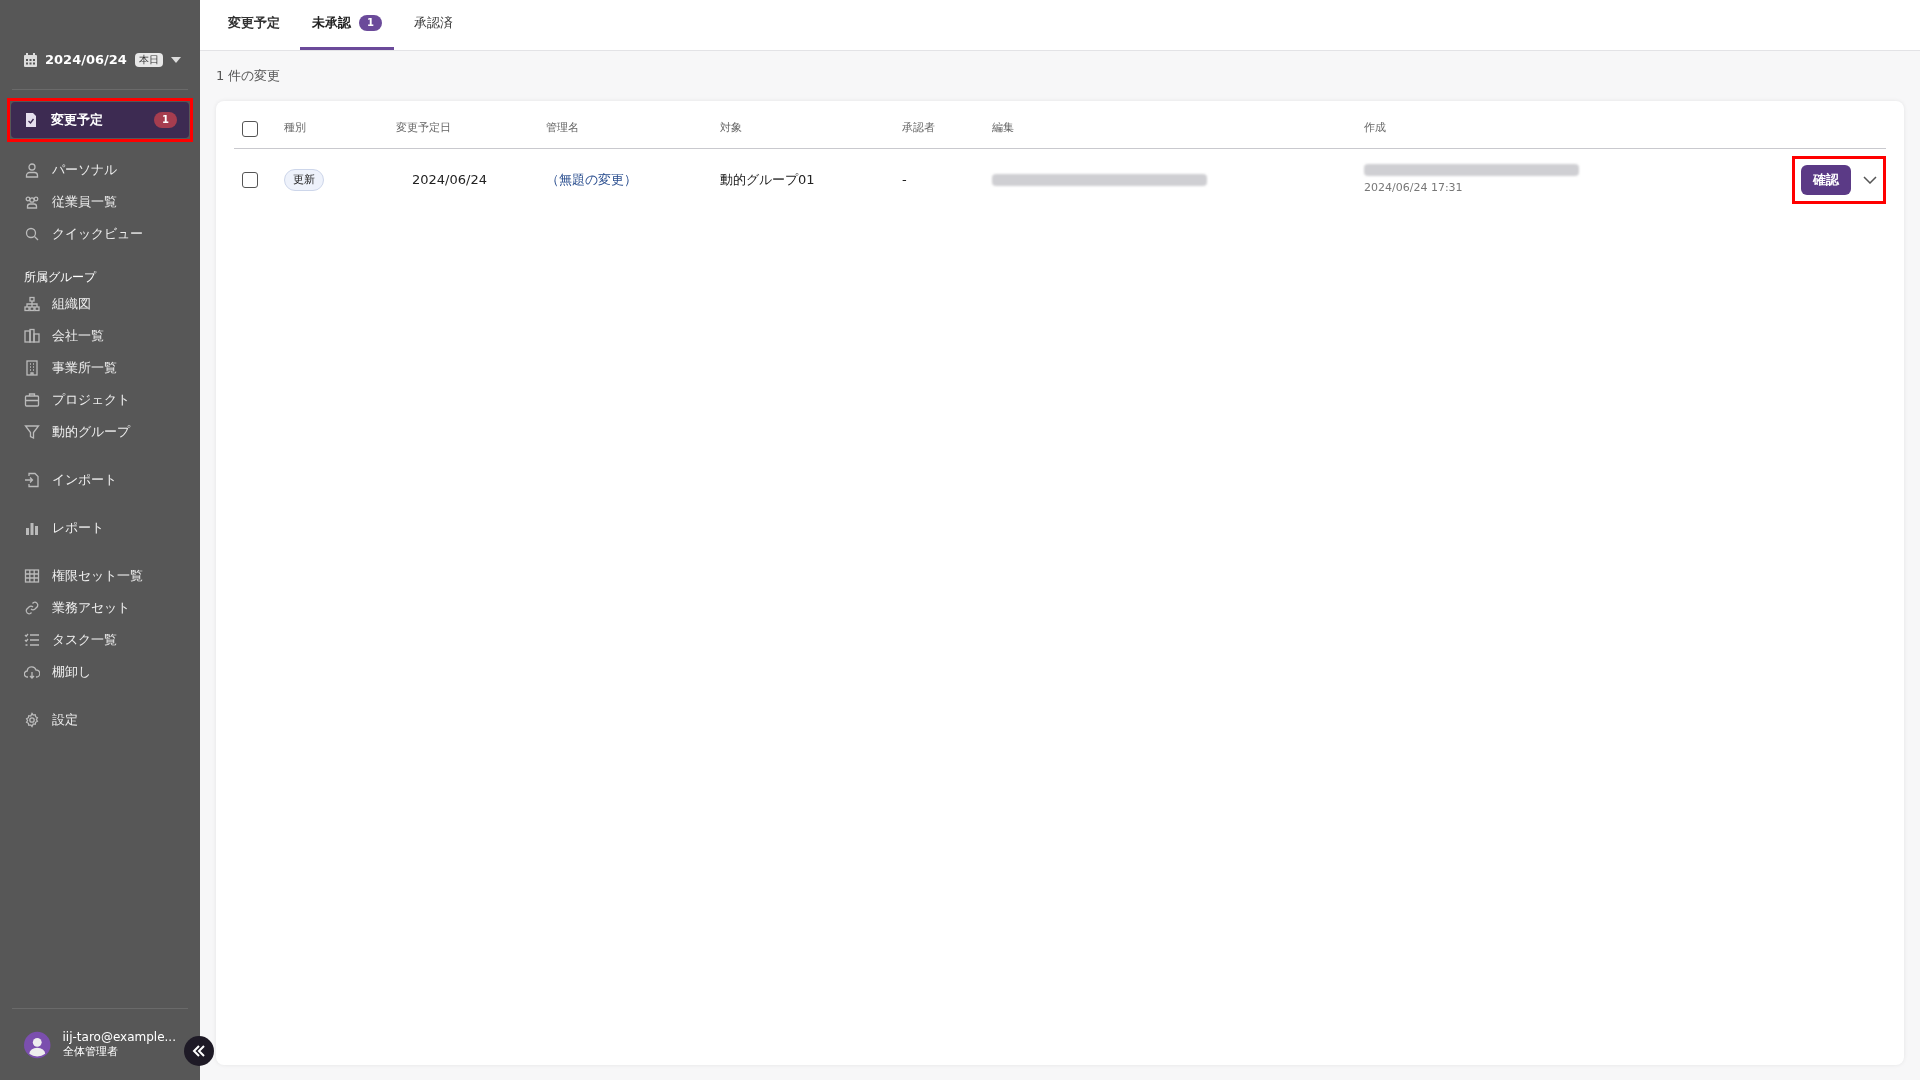 This screenshot has width=1920, height=1080. I want to click on column-header: 作成, so click(1375, 128).